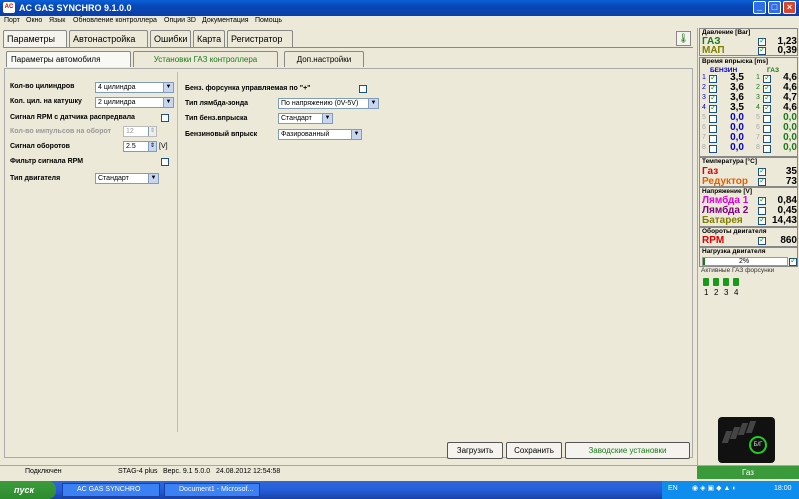 Image resolution: width=799 pixels, height=499 pixels. What do you see at coordinates (75, 8) in the screenshot?
I see `window-title: AC GAS SYNCHRO 9.1.0.0` at bounding box center [75, 8].